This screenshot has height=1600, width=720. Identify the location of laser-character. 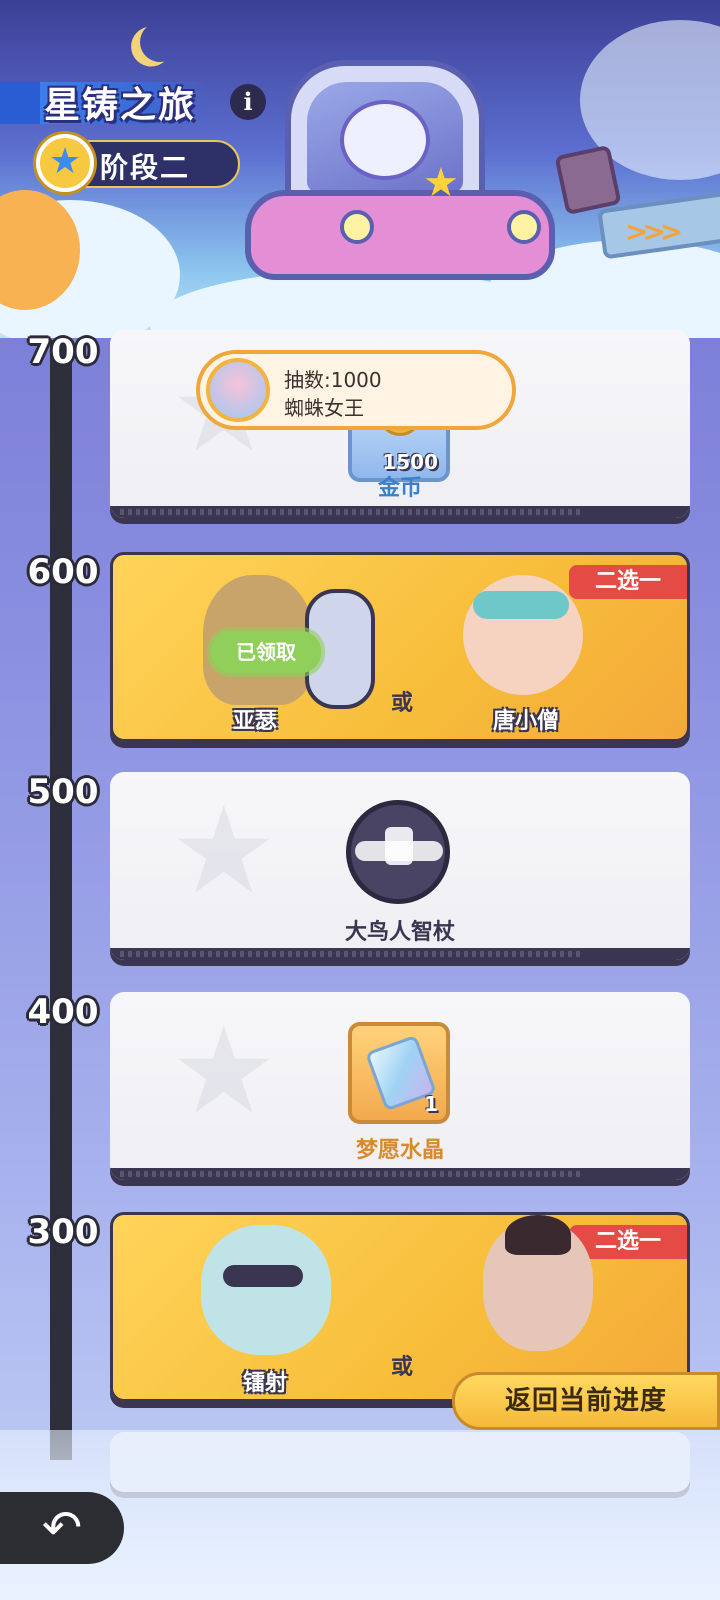
(266, 1290).